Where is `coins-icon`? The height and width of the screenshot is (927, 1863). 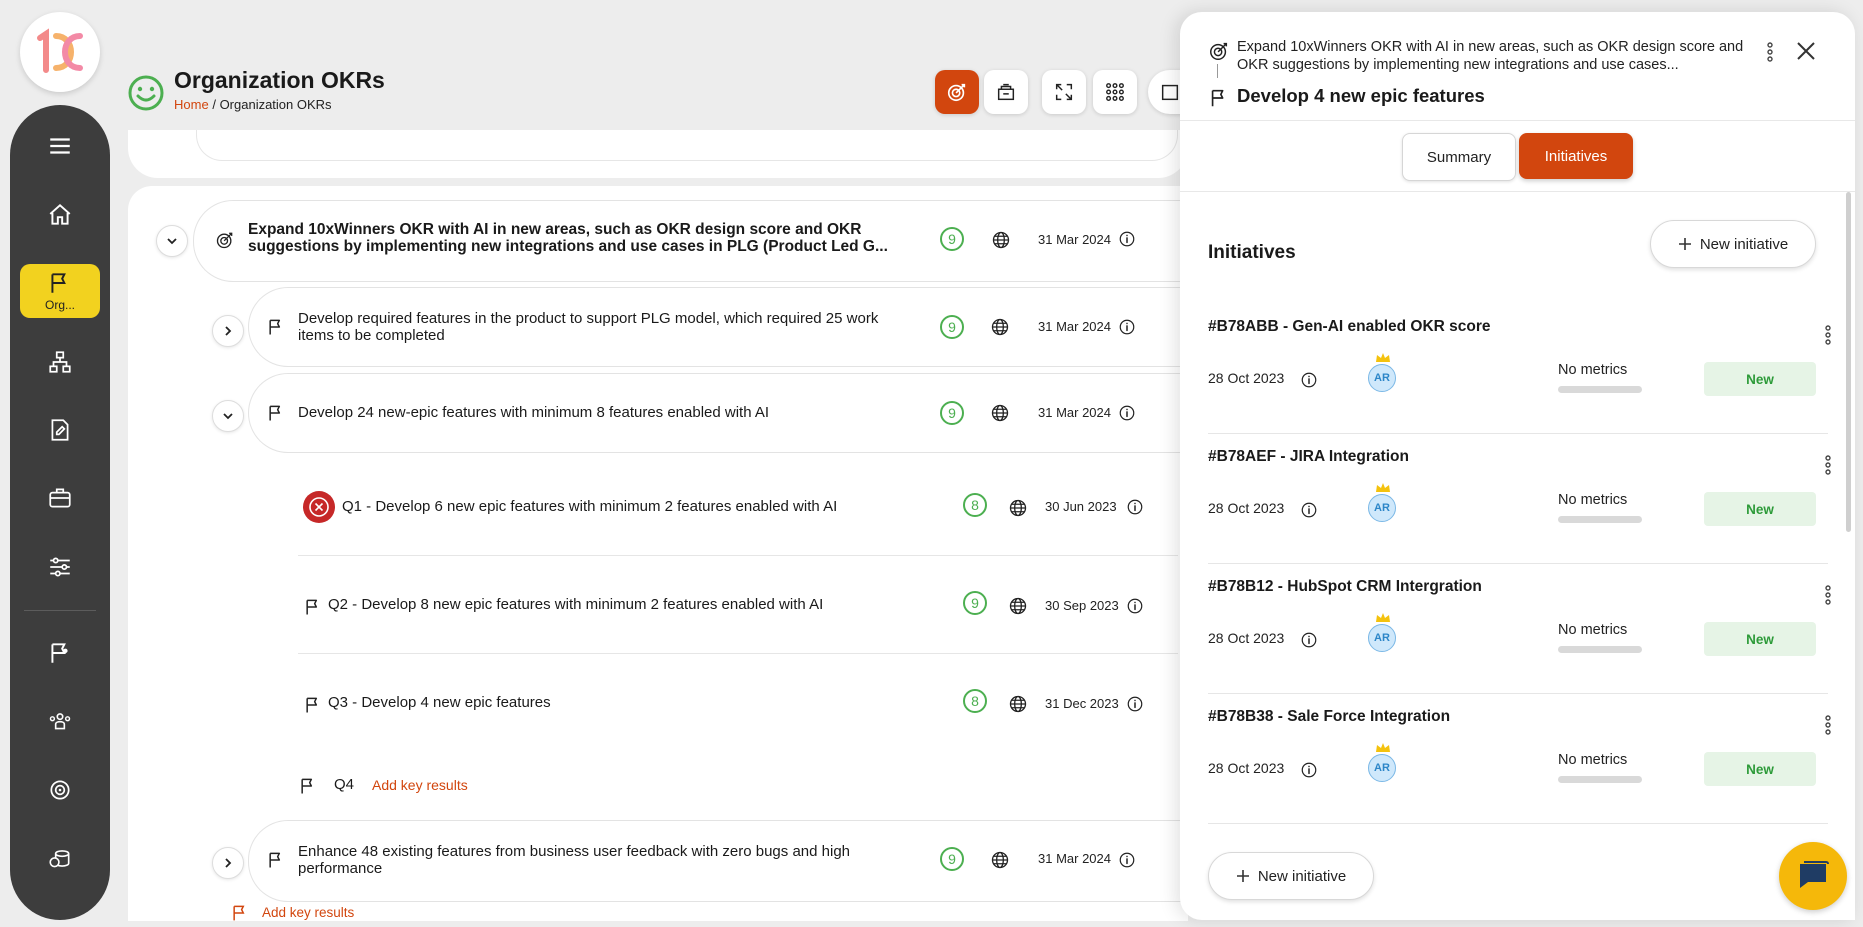 coins-icon is located at coordinates (60, 859).